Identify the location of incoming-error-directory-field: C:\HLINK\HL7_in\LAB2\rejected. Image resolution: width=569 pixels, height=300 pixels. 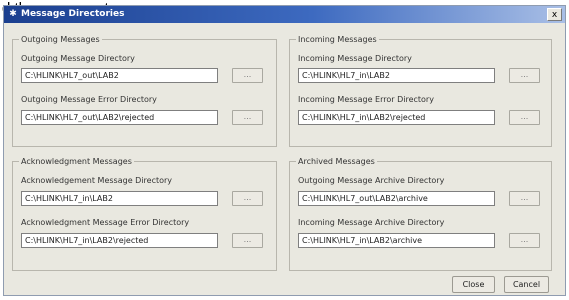
(396, 117).